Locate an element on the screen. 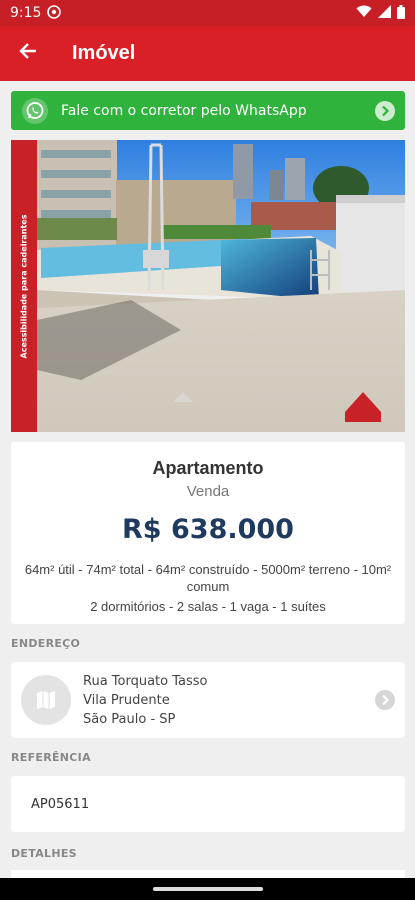 The height and width of the screenshot is (900, 415). cell-signal-icon is located at coordinates (384, 13).